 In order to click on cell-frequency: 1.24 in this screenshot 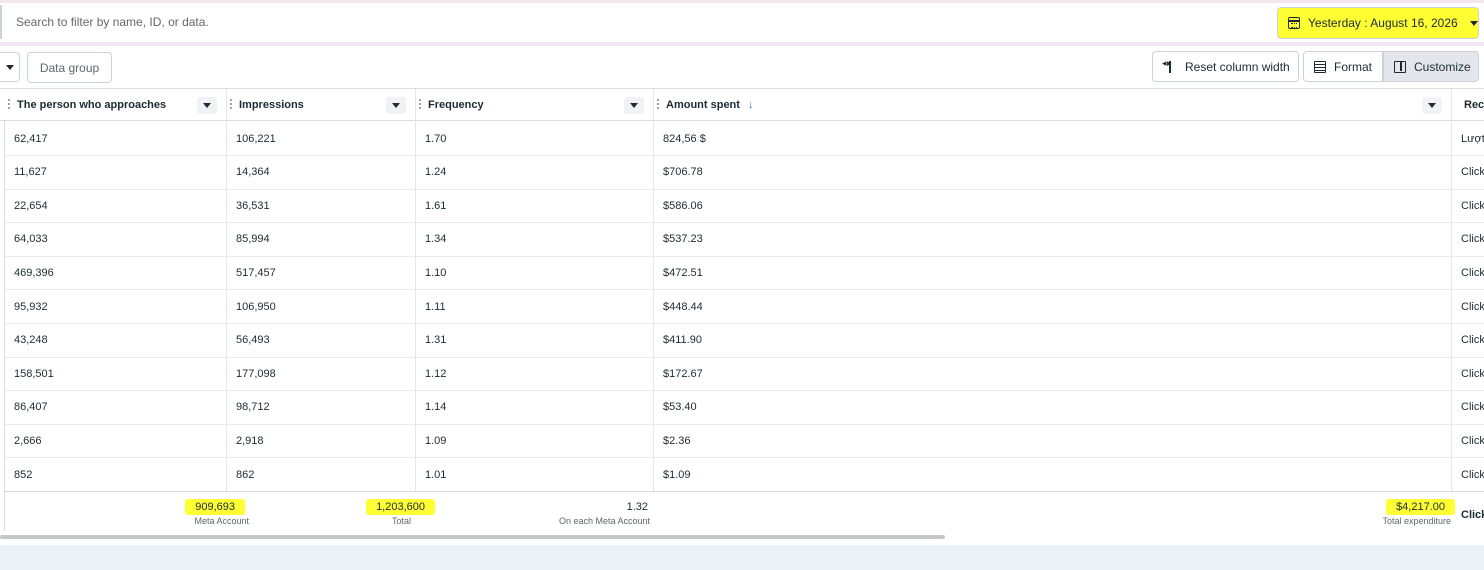, I will do `click(436, 172)`.